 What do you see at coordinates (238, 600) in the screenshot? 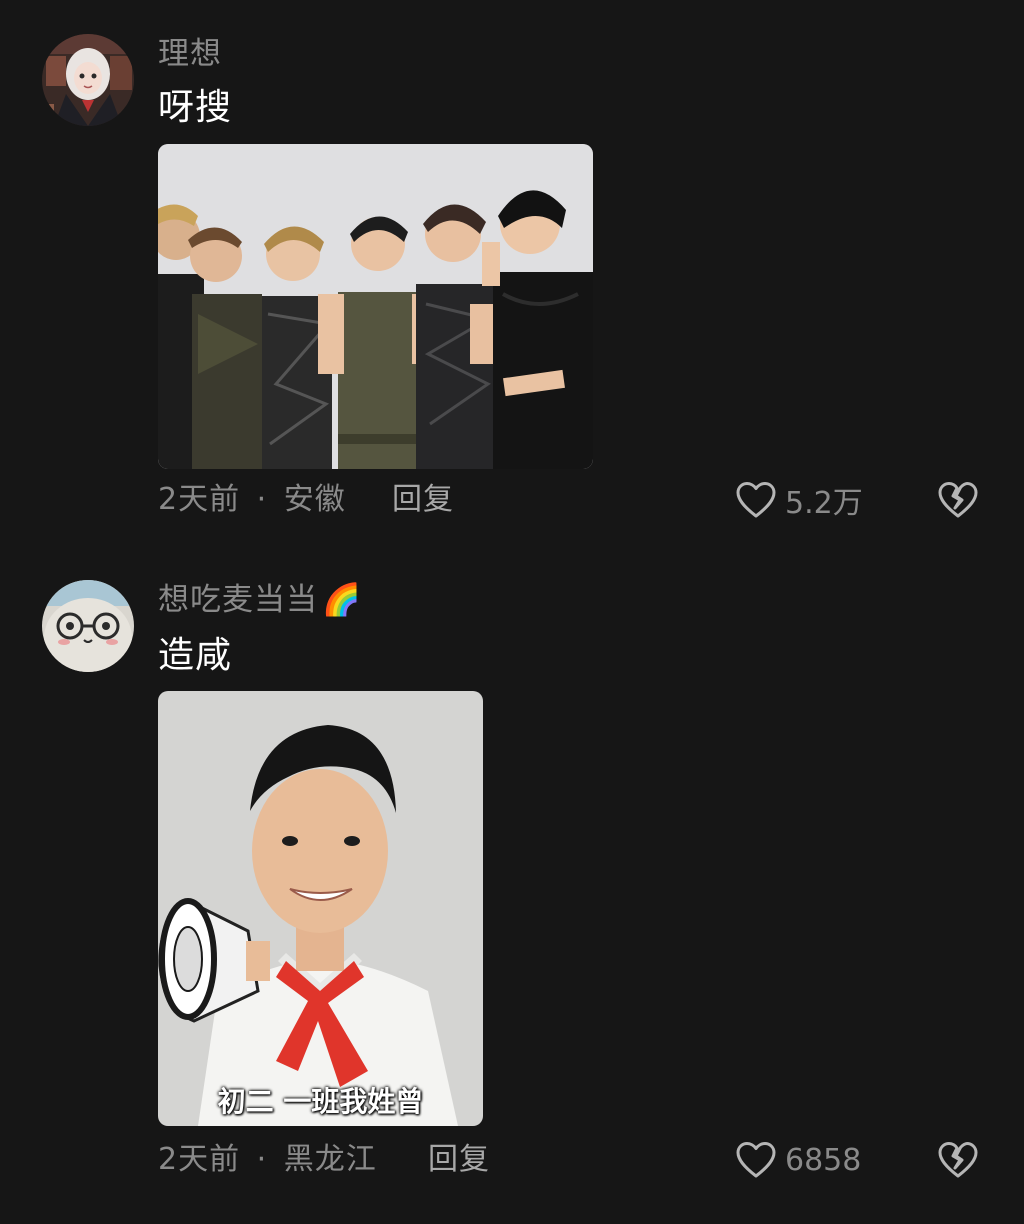
I see `username-text: 想吃麦当当` at bounding box center [238, 600].